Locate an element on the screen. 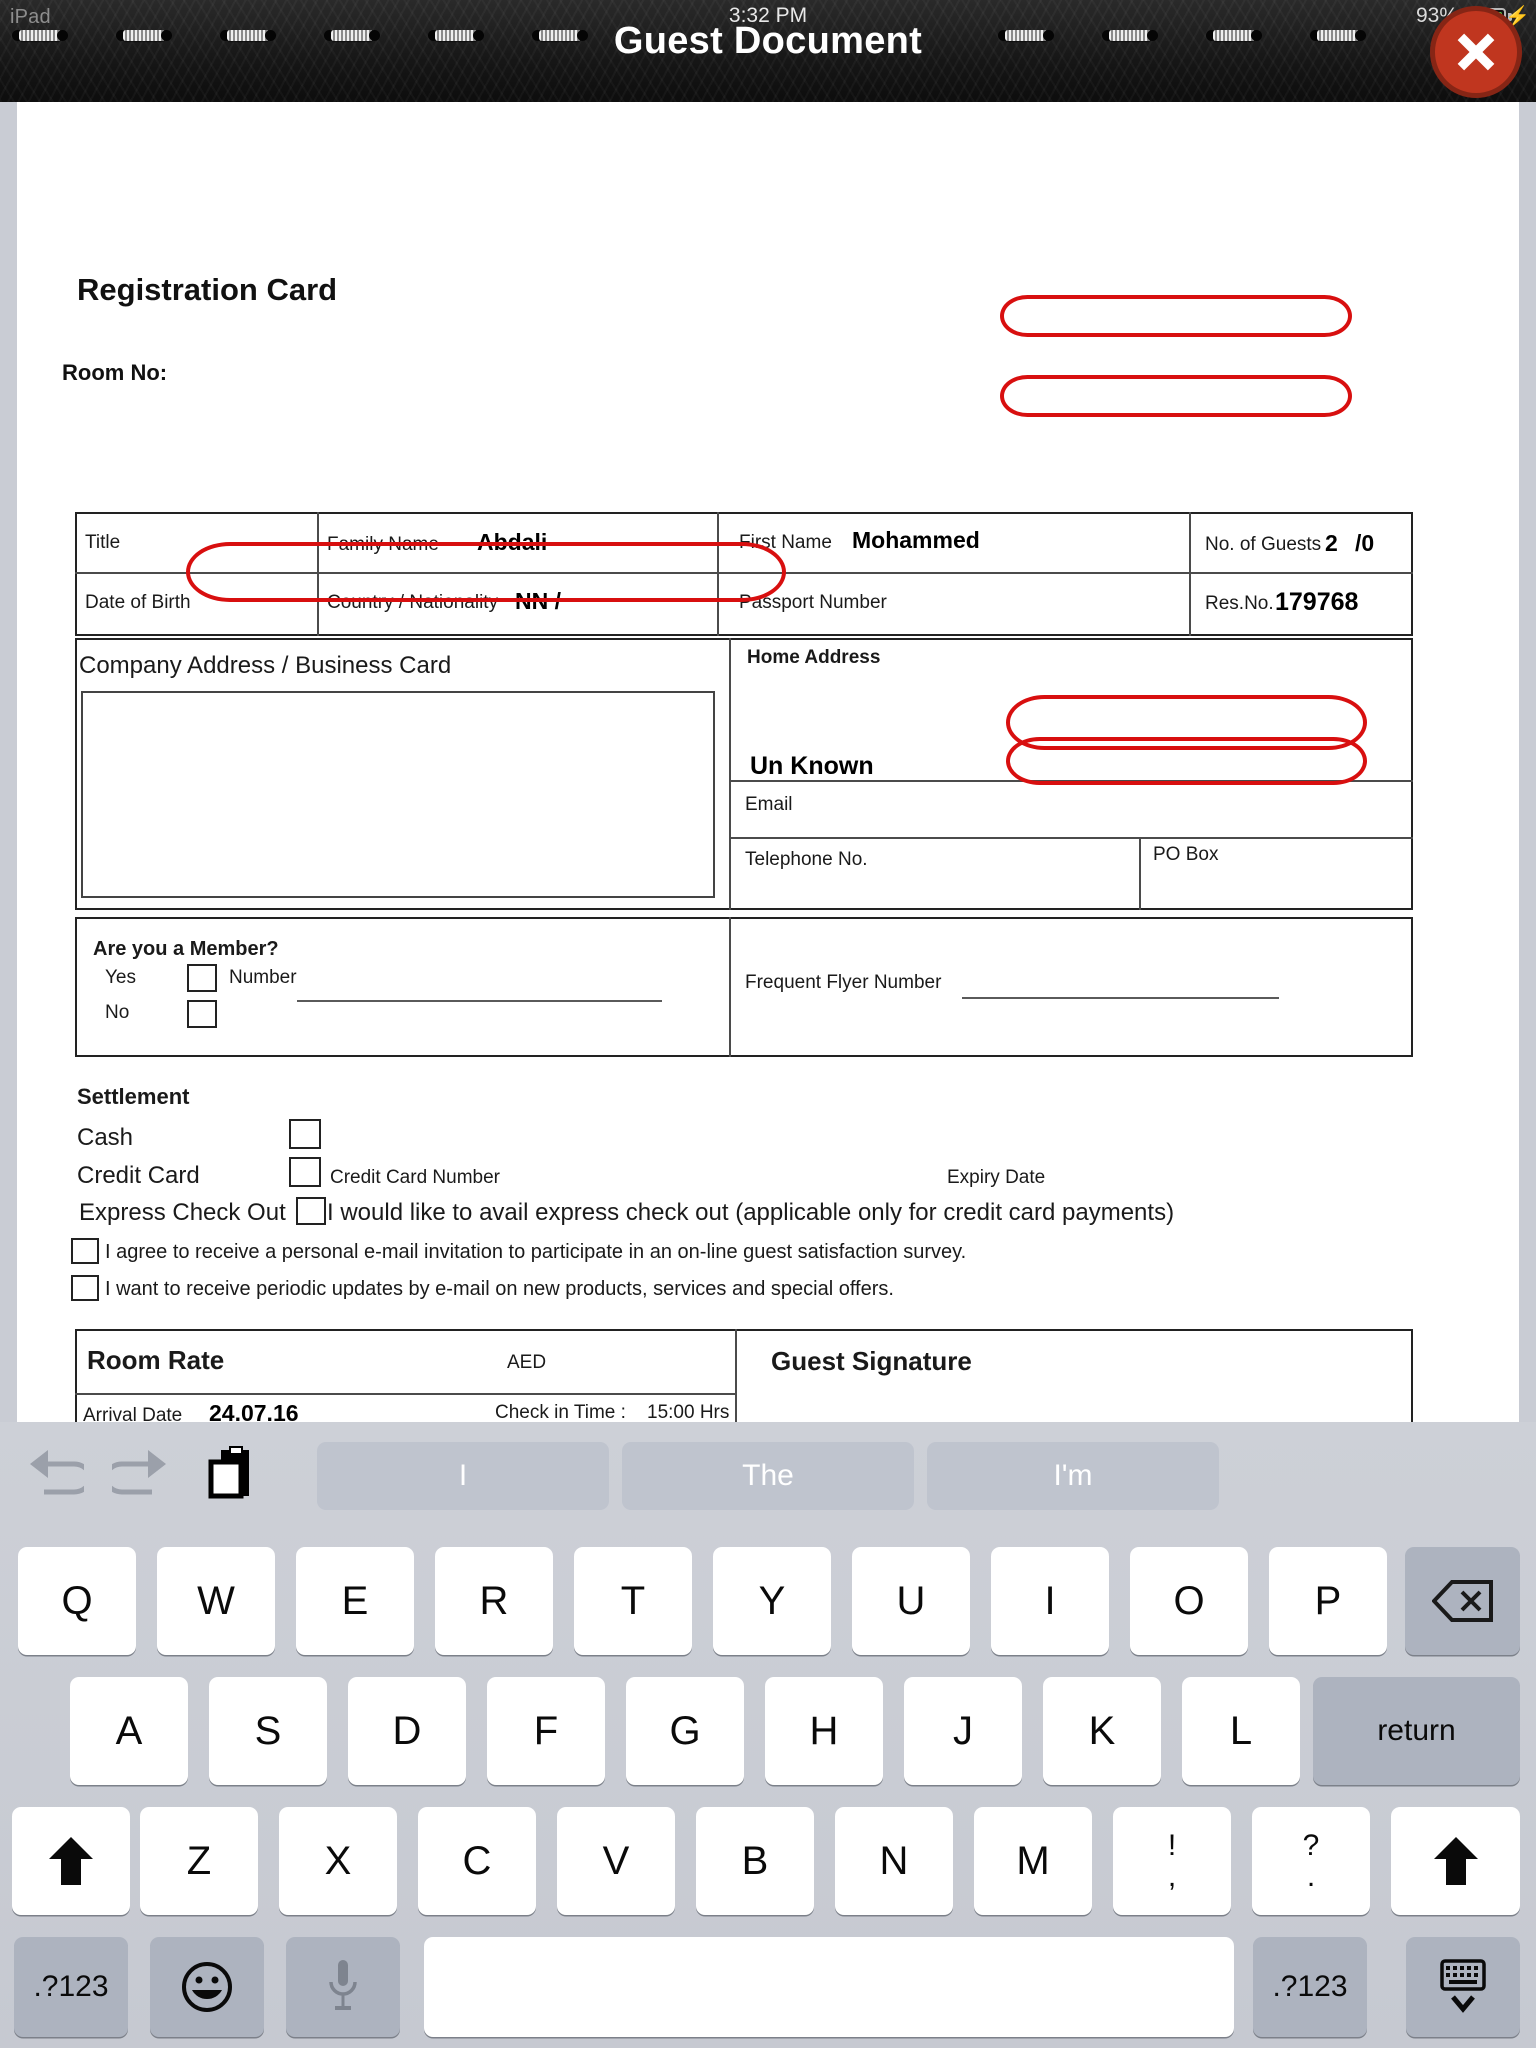  key-t: T is located at coordinates (633, 1601).